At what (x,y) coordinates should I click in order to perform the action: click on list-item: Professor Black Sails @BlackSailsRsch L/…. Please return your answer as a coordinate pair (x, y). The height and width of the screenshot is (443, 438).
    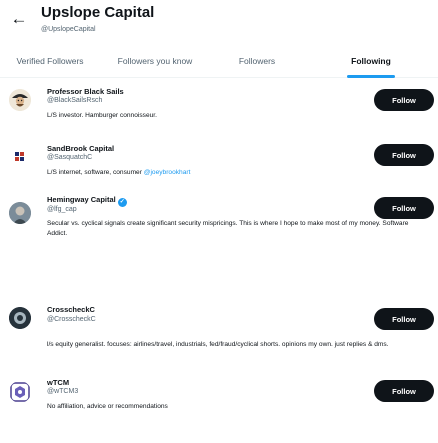
    Looking at the image, I should click on (219, 111).